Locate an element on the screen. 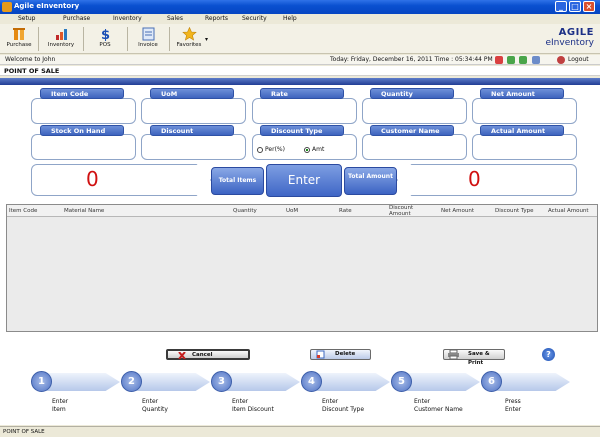 The image size is (600, 437). net-amount-label: Net Amount is located at coordinates (522, 93).